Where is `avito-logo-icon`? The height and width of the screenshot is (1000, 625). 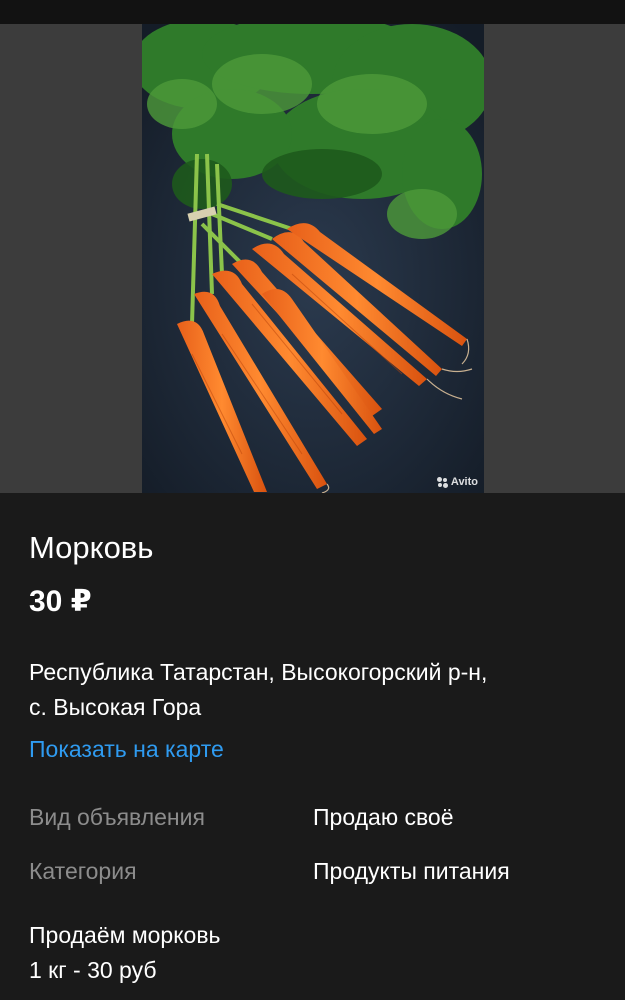 avito-logo-icon is located at coordinates (442, 482).